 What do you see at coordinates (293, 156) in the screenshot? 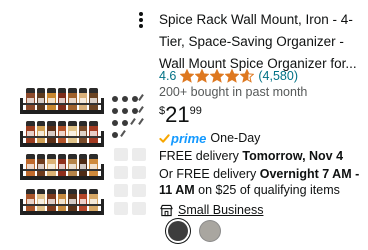
I see `delivery-date: Tomorrow, Nov 4` at bounding box center [293, 156].